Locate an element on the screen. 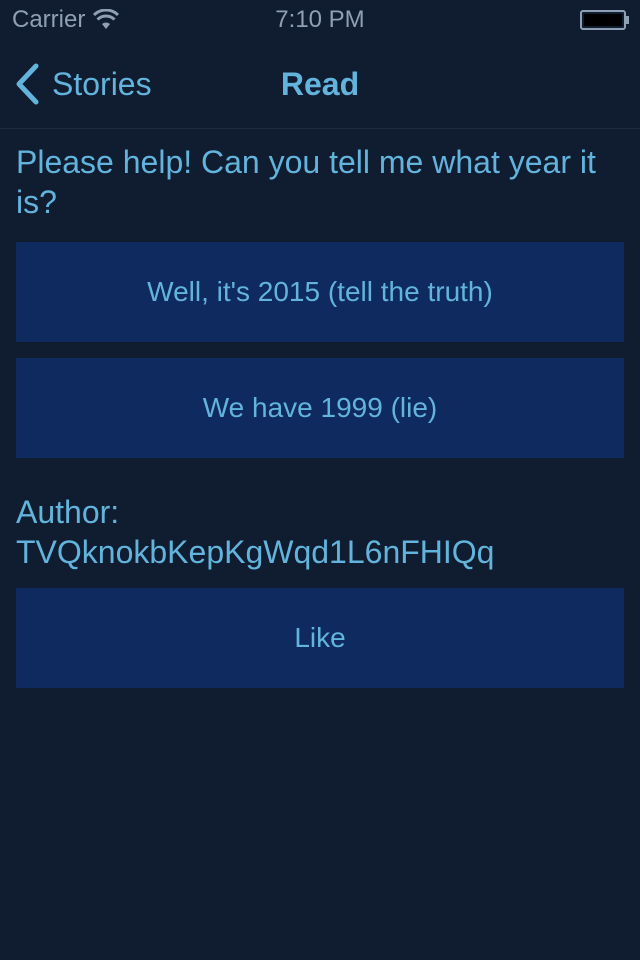 This screenshot has width=640, height=960. choice-button-truth: Well, it's 2015 (tell the truth) is located at coordinates (320, 292).